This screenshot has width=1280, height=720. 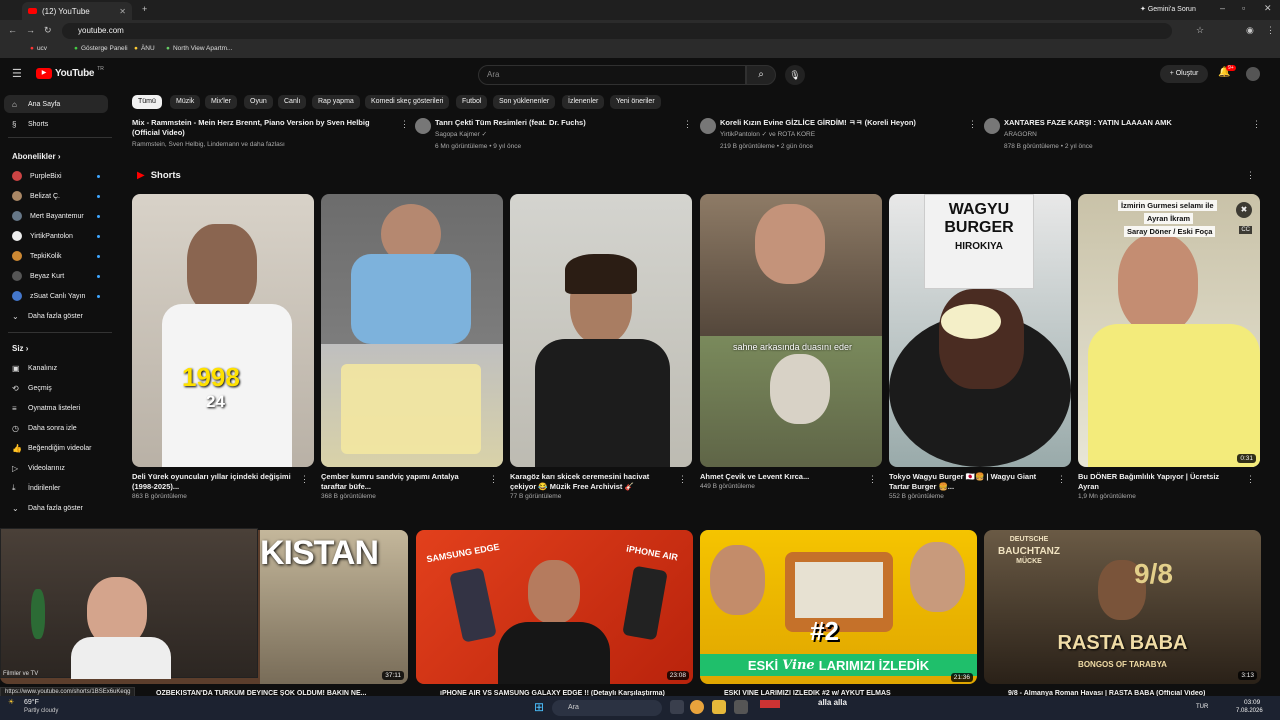 I want to click on taskbar-search-input: Ara, so click(x=607, y=708).